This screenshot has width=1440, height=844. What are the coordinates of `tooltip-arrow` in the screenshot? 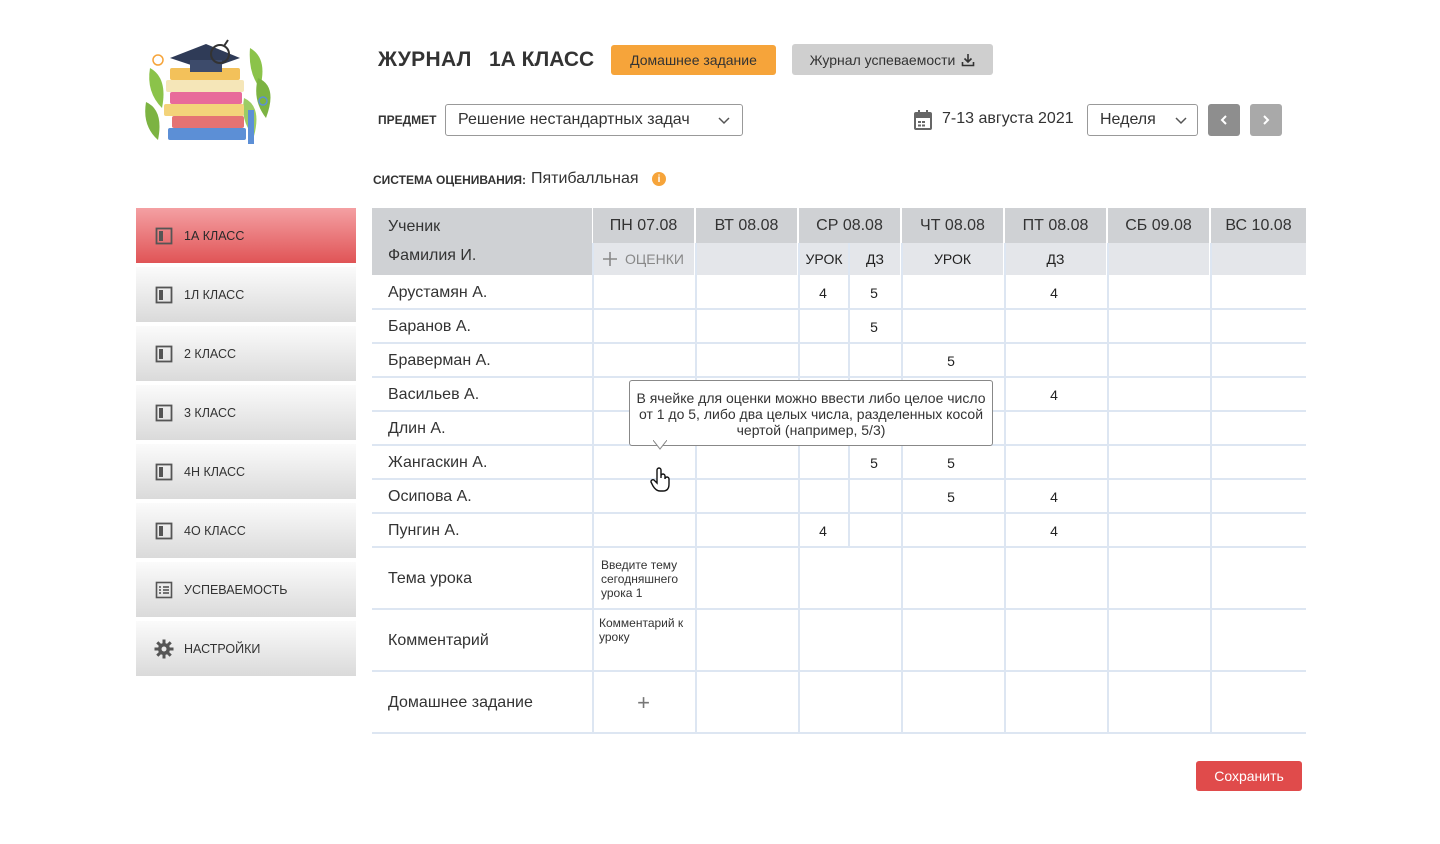 It's located at (660, 445).